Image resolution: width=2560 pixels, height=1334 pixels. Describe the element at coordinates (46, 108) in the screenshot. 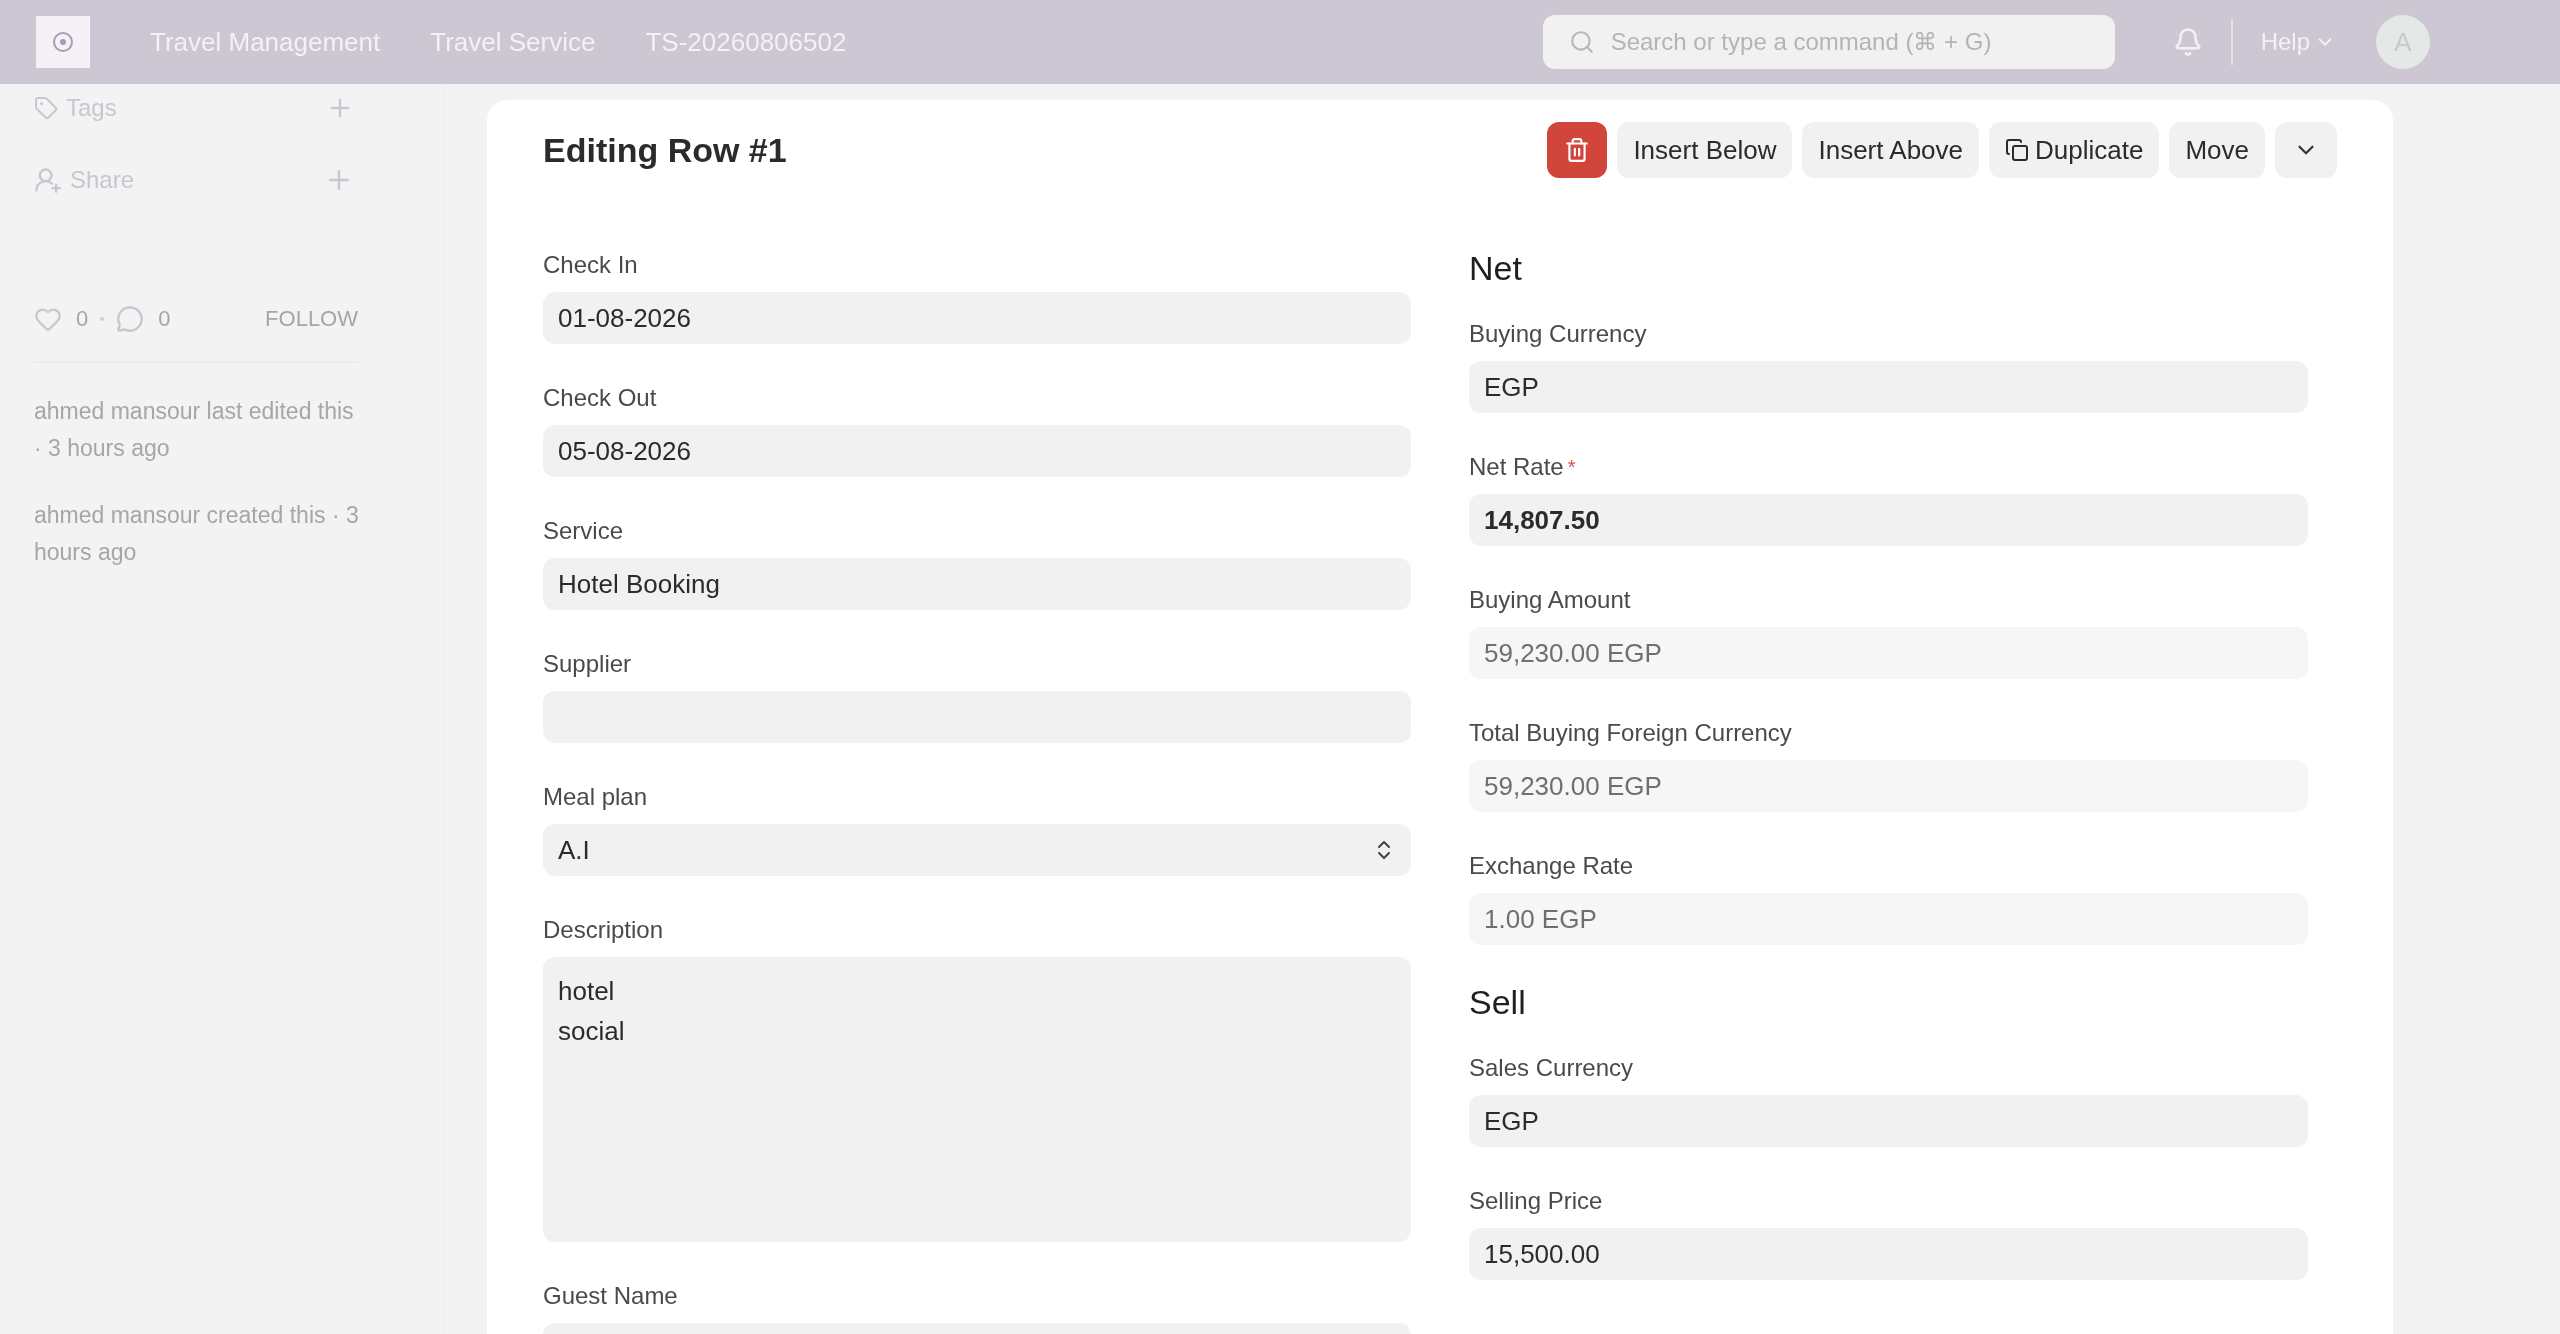

I see `tag-icon` at that location.